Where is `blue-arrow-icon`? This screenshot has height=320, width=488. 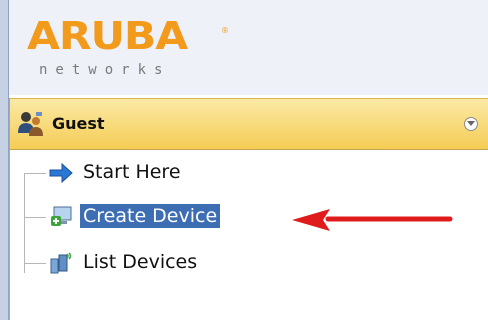
blue-arrow-icon is located at coordinates (61, 173).